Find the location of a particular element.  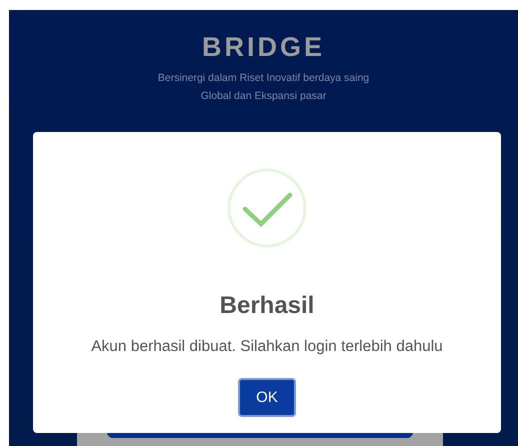

brand-title: BRIDGE is located at coordinates (263, 47).